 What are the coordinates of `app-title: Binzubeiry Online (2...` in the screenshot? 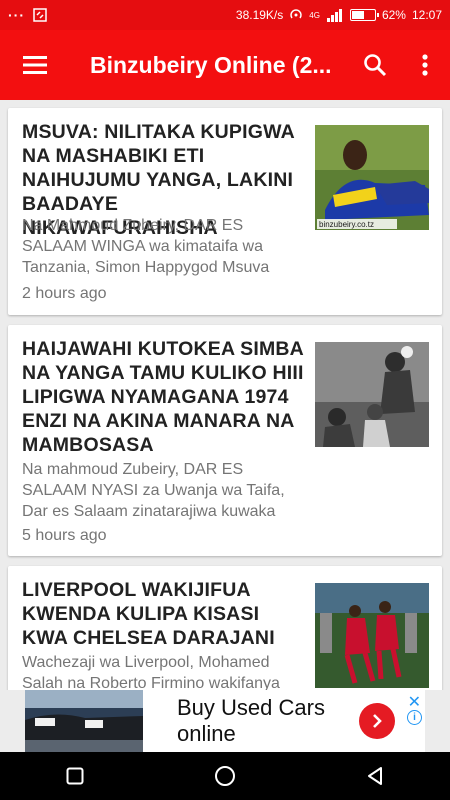 It's located at (211, 64).